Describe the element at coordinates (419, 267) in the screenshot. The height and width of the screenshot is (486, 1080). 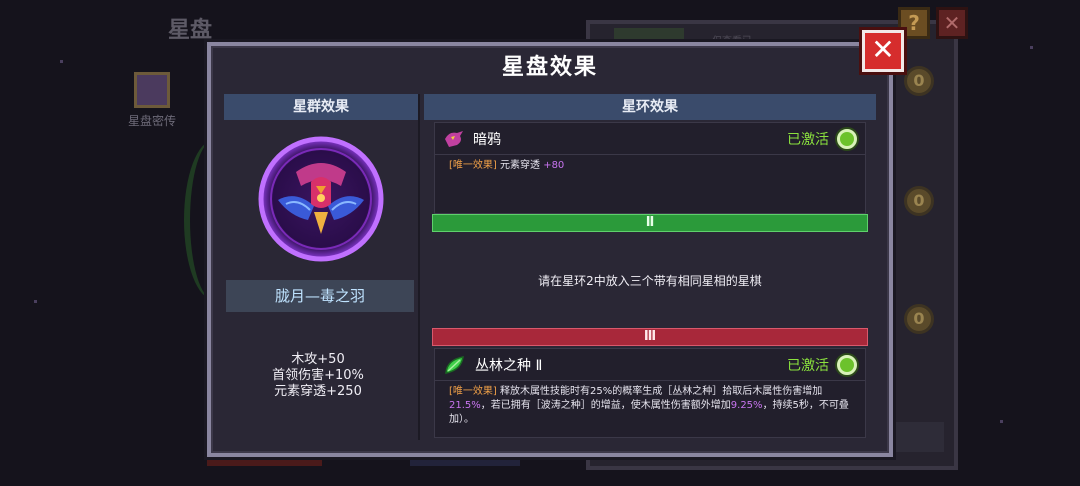
I see `column-divider` at that location.